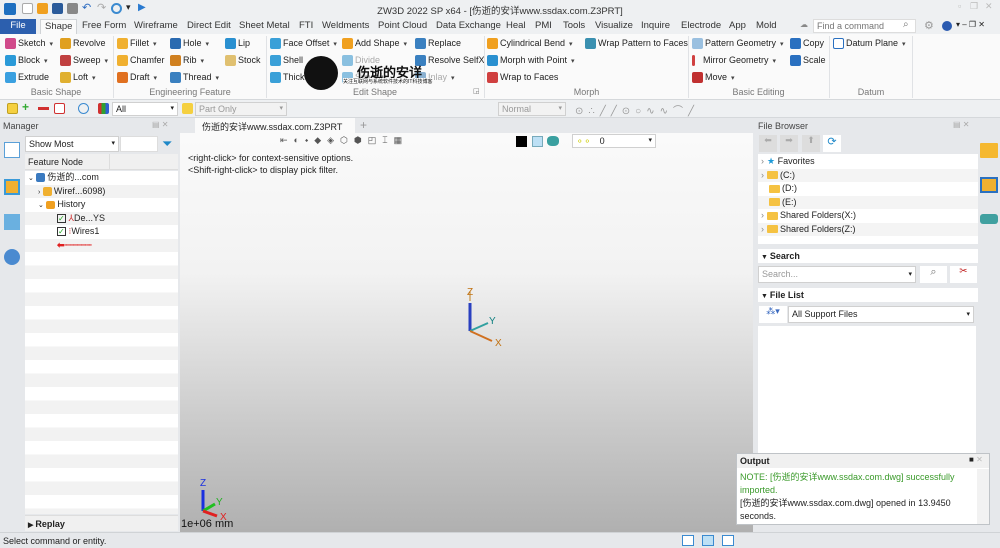 The height and width of the screenshot is (548, 1000). Describe the element at coordinates (101, 178) in the screenshot. I see `tree-row-root: ⌄ 伤逝的...com` at that location.